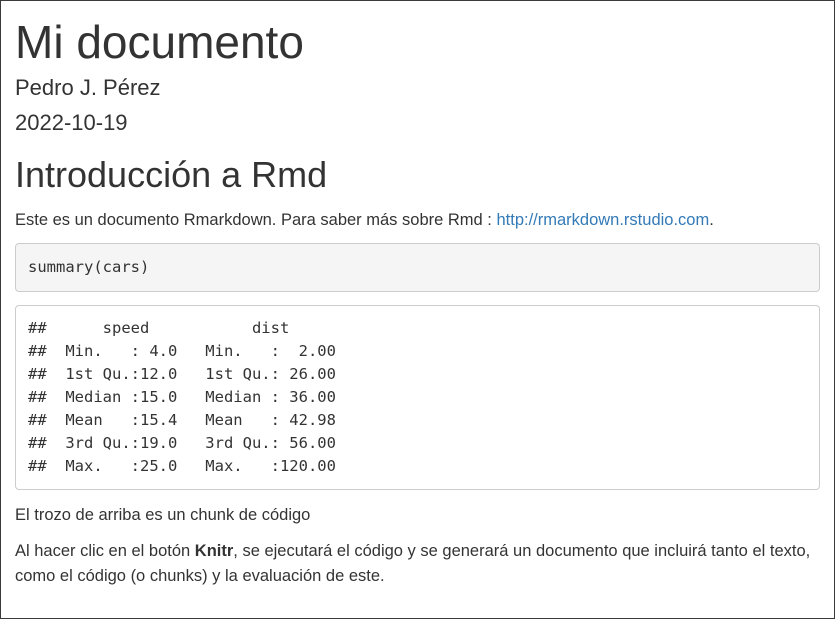 The image size is (835, 619). I want to click on knit-bold-text: Knitr, so click(214, 550).